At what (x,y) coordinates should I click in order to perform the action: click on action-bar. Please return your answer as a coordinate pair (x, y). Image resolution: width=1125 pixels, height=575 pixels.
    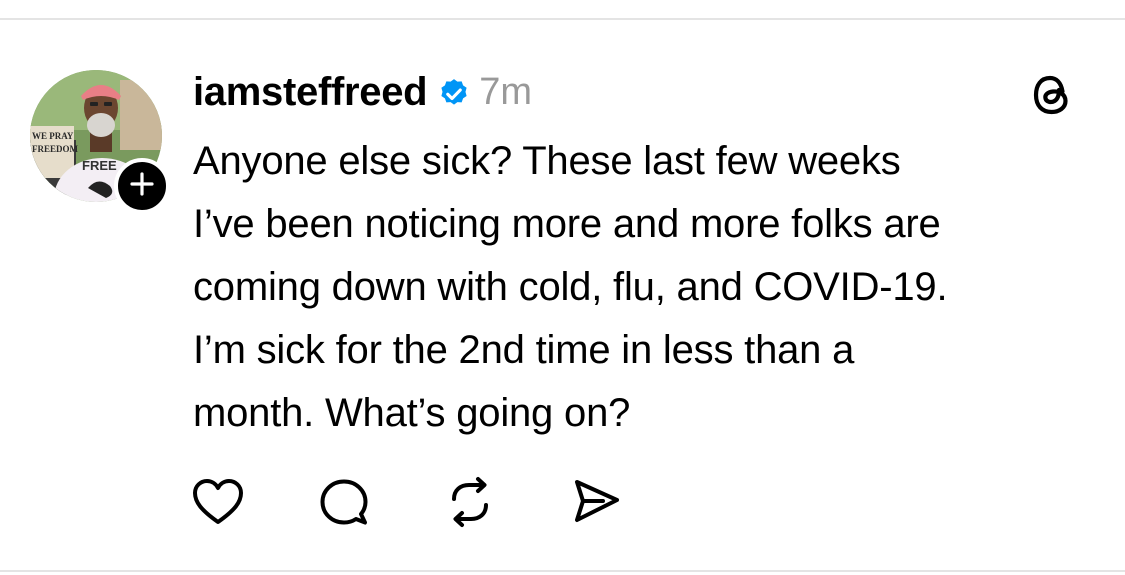
    Looking at the image, I should click on (442, 504).